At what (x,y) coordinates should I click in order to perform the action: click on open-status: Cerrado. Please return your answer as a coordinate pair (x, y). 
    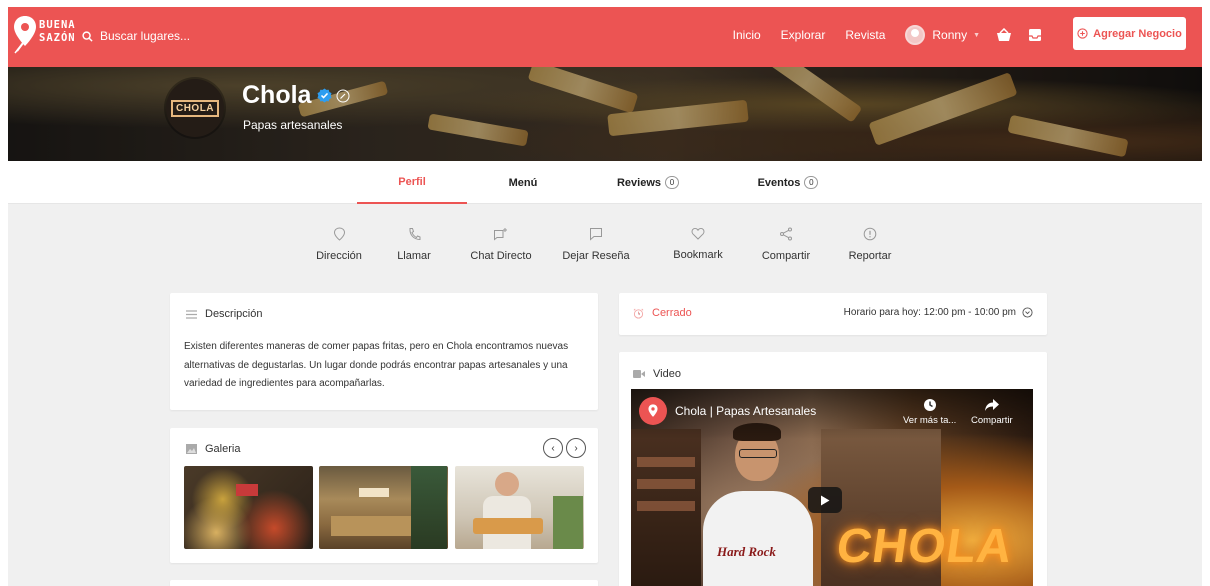
    Looking at the image, I should click on (672, 313).